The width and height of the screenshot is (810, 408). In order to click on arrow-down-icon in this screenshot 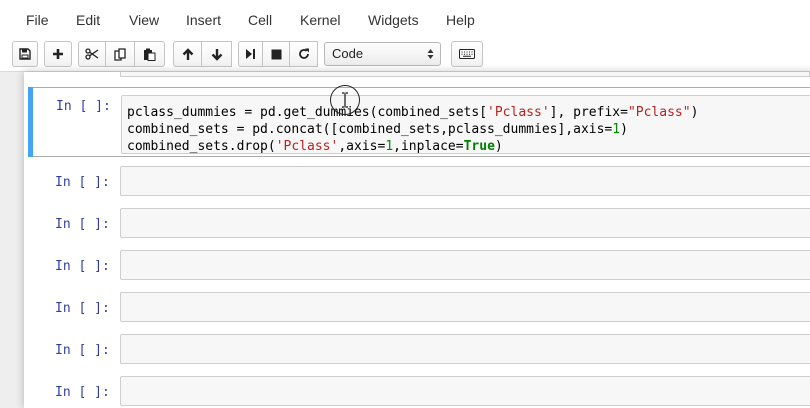, I will do `click(216, 54)`.